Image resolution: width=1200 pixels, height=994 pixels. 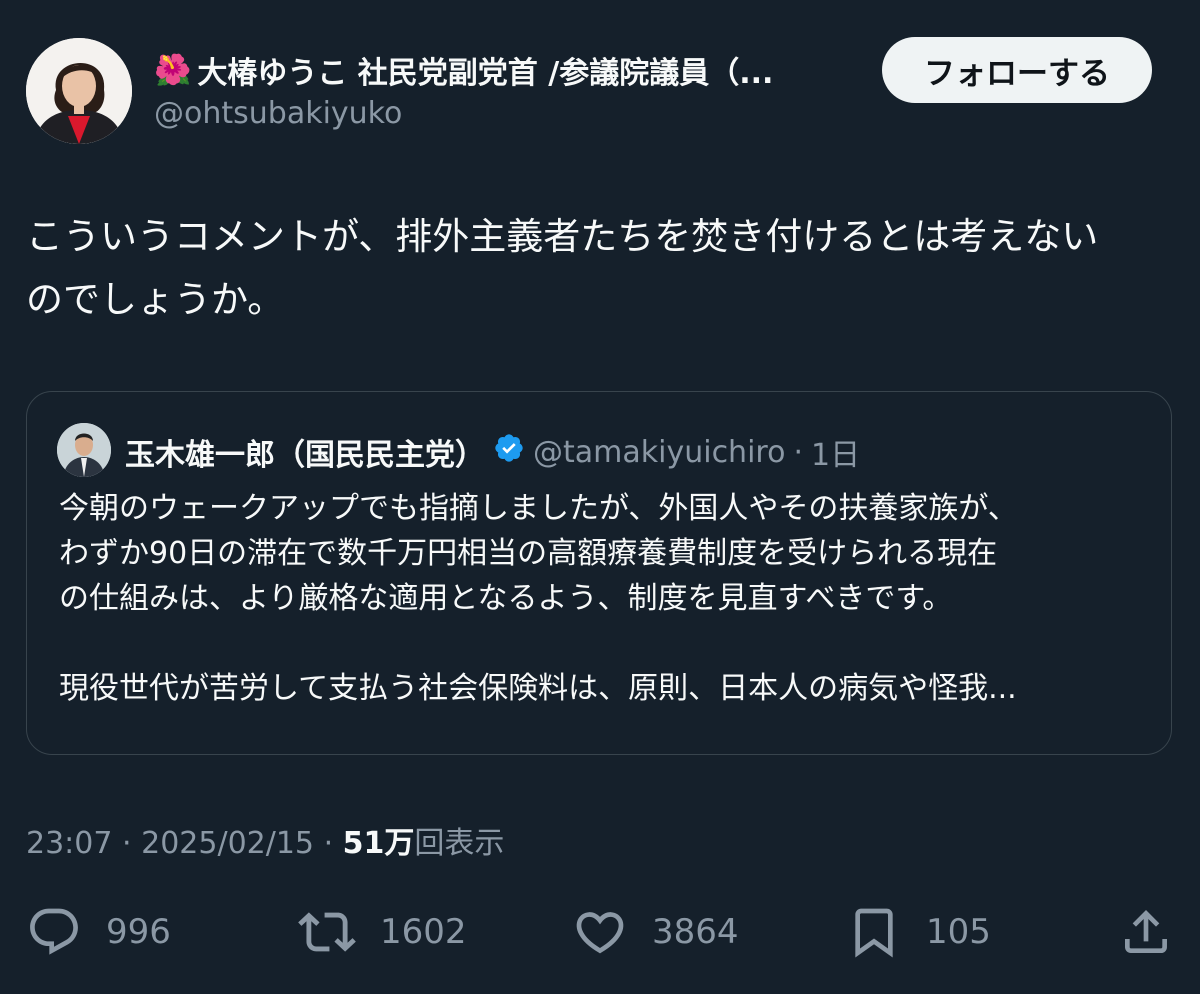 What do you see at coordinates (509, 452) in the screenshot?
I see `verified-badge-icon` at bounding box center [509, 452].